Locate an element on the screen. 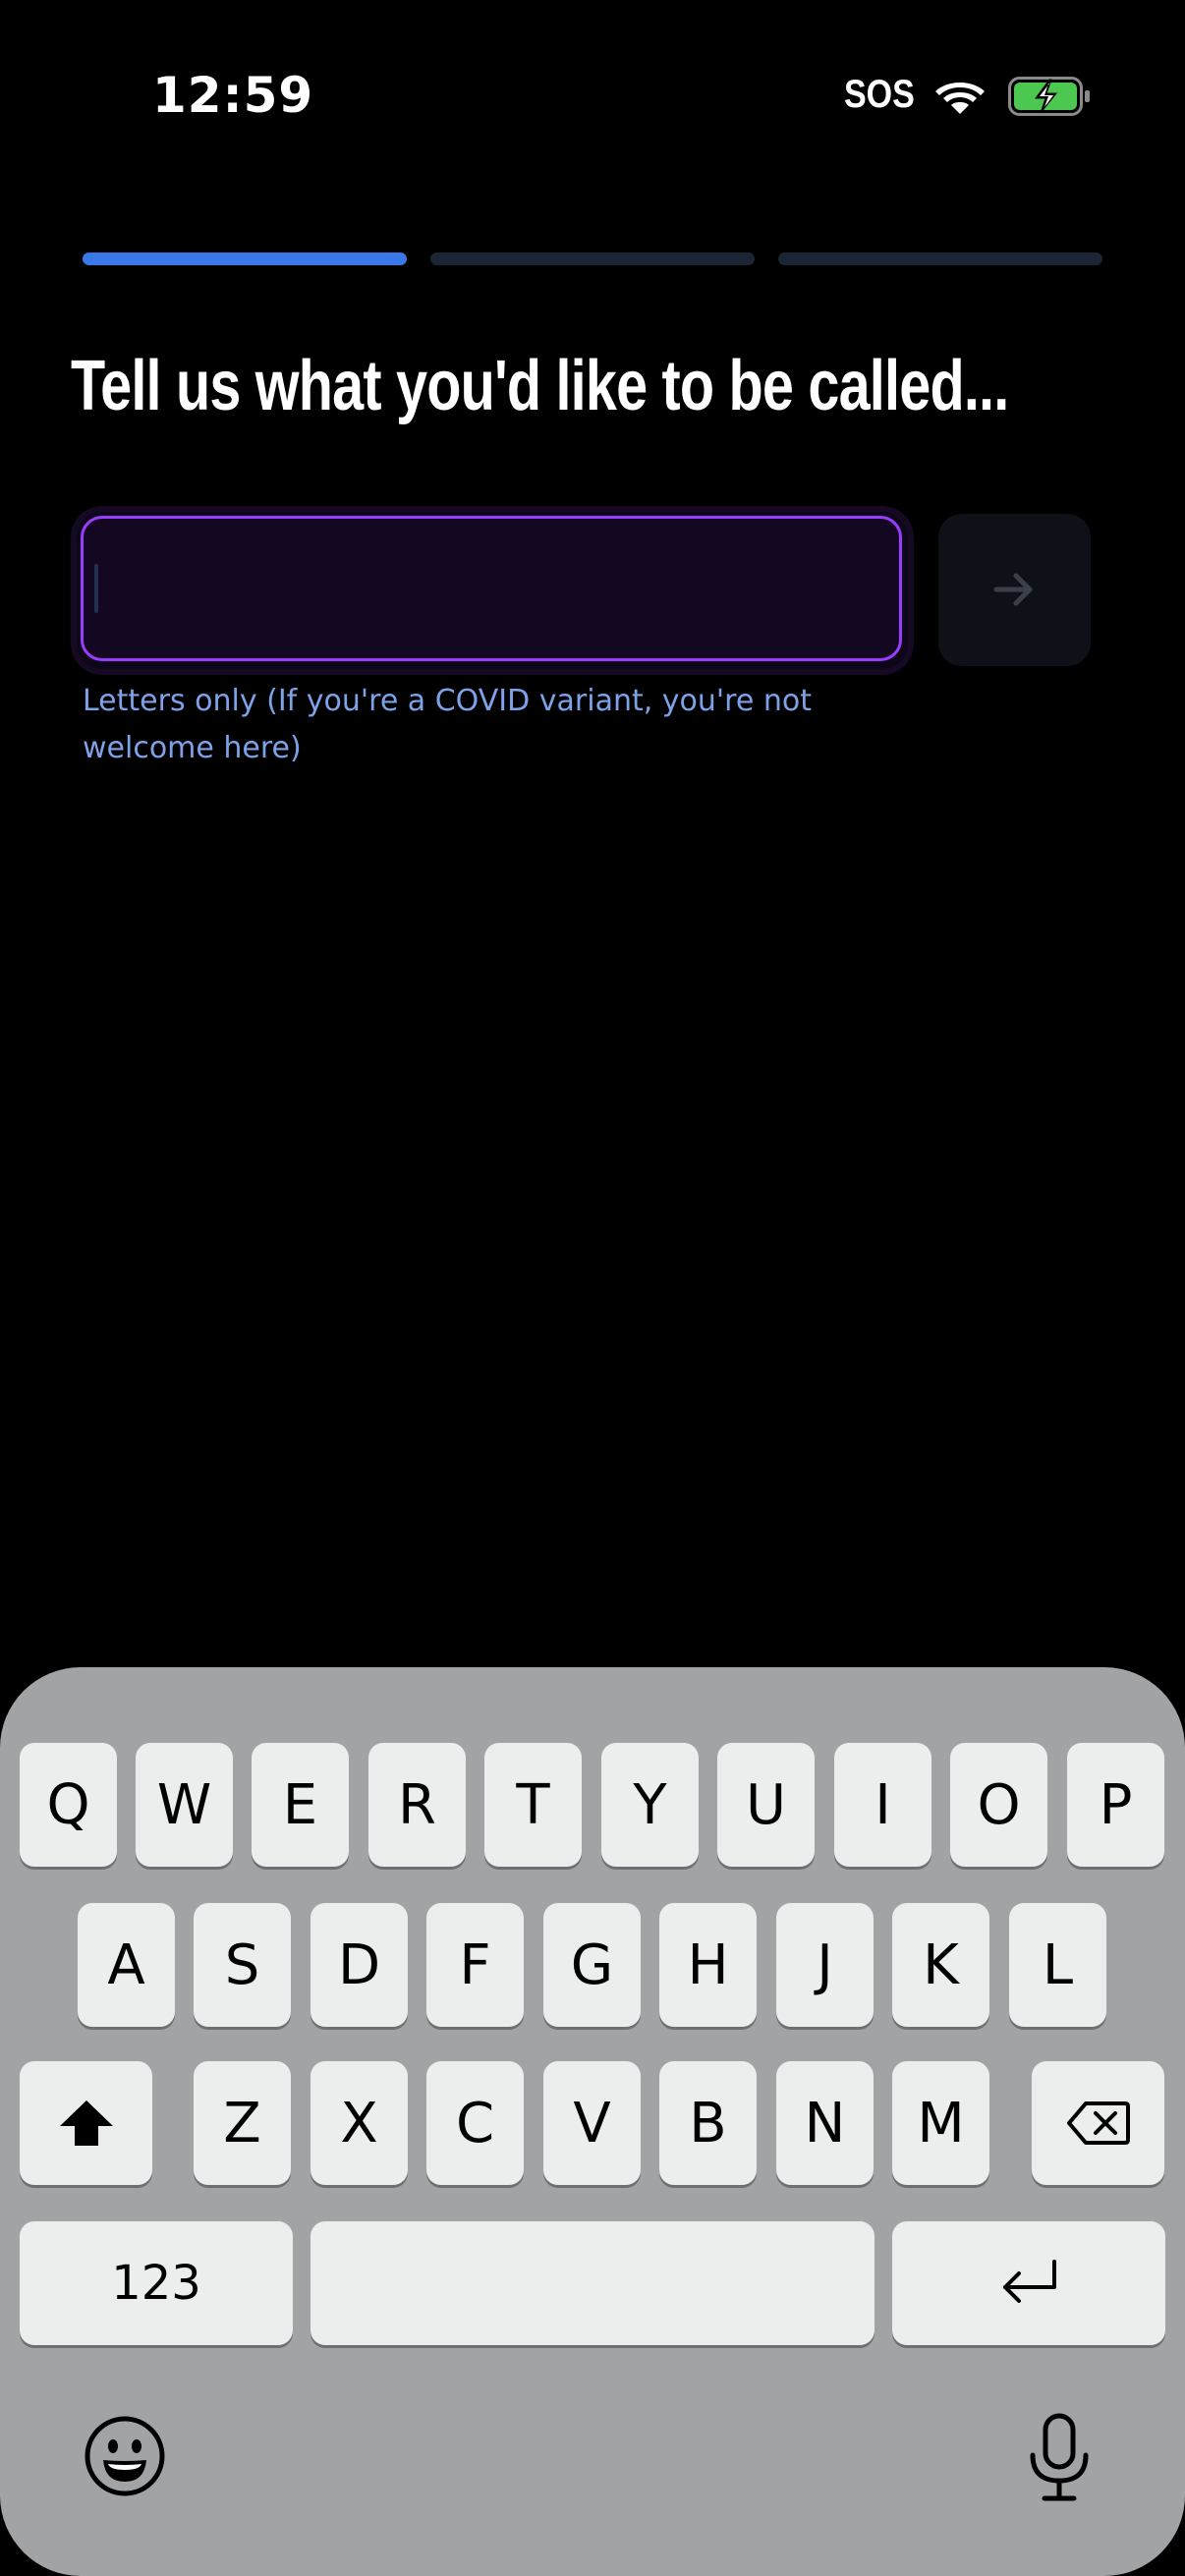 Image resolution: width=1185 pixels, height=2576 pixels. numbers-key: 123 is located at coordinates (156, 2283).